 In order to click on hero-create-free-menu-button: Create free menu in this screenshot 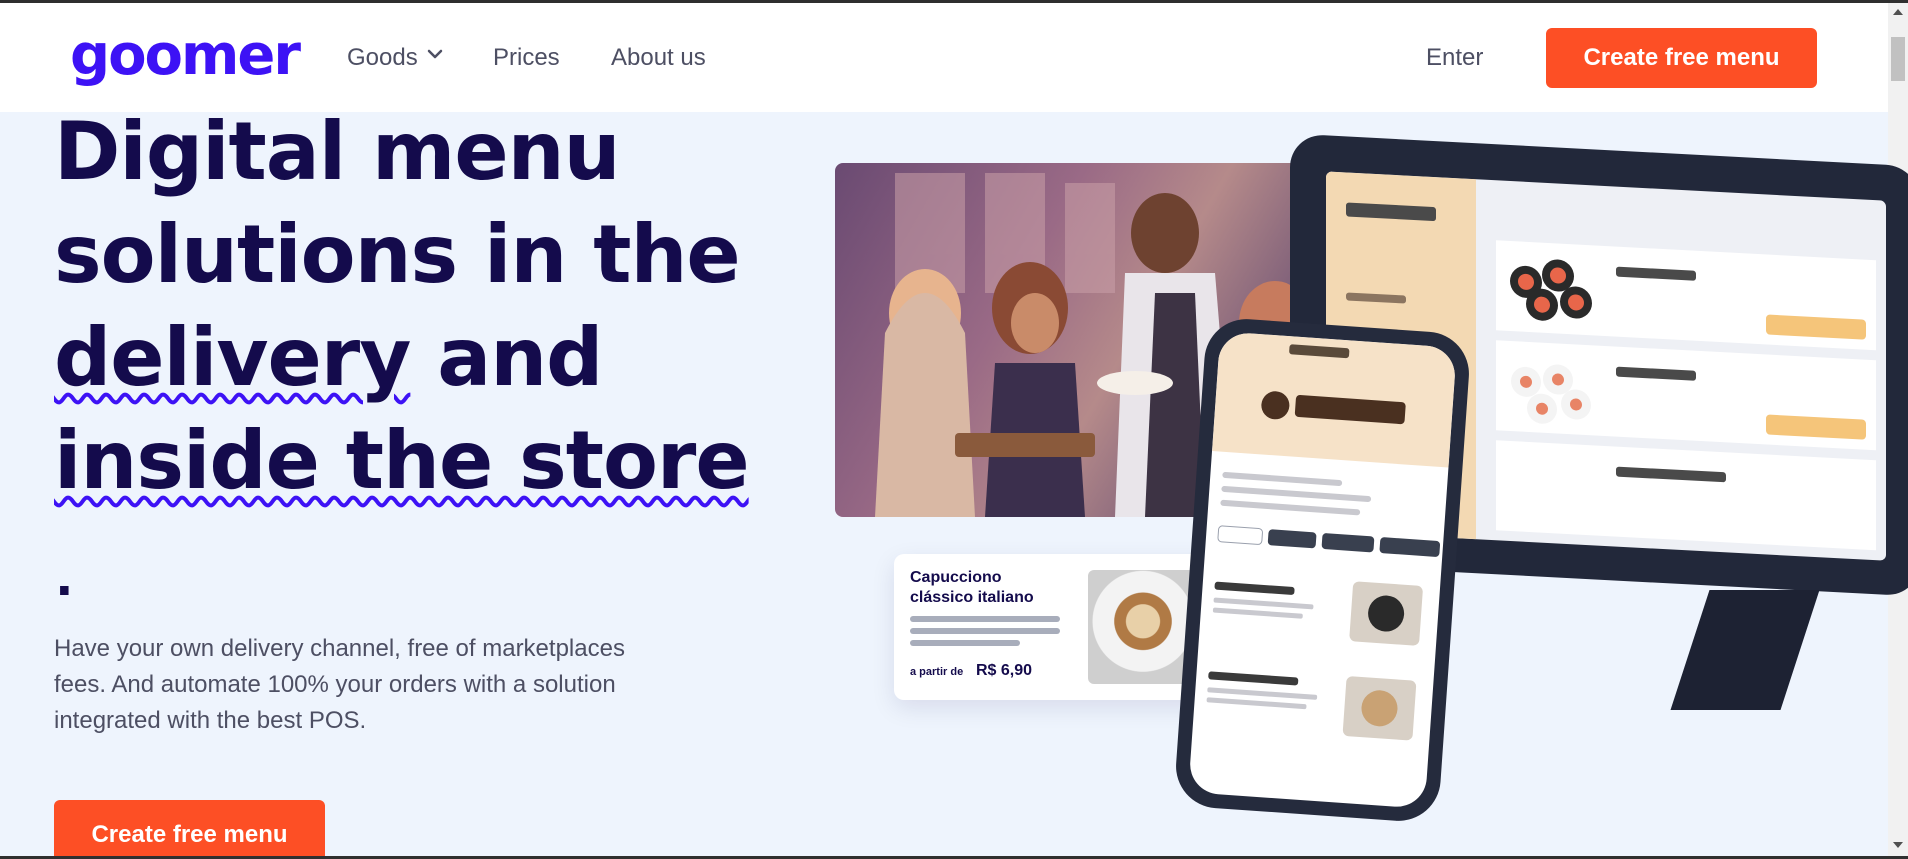, I will do `click(189, 829)`.